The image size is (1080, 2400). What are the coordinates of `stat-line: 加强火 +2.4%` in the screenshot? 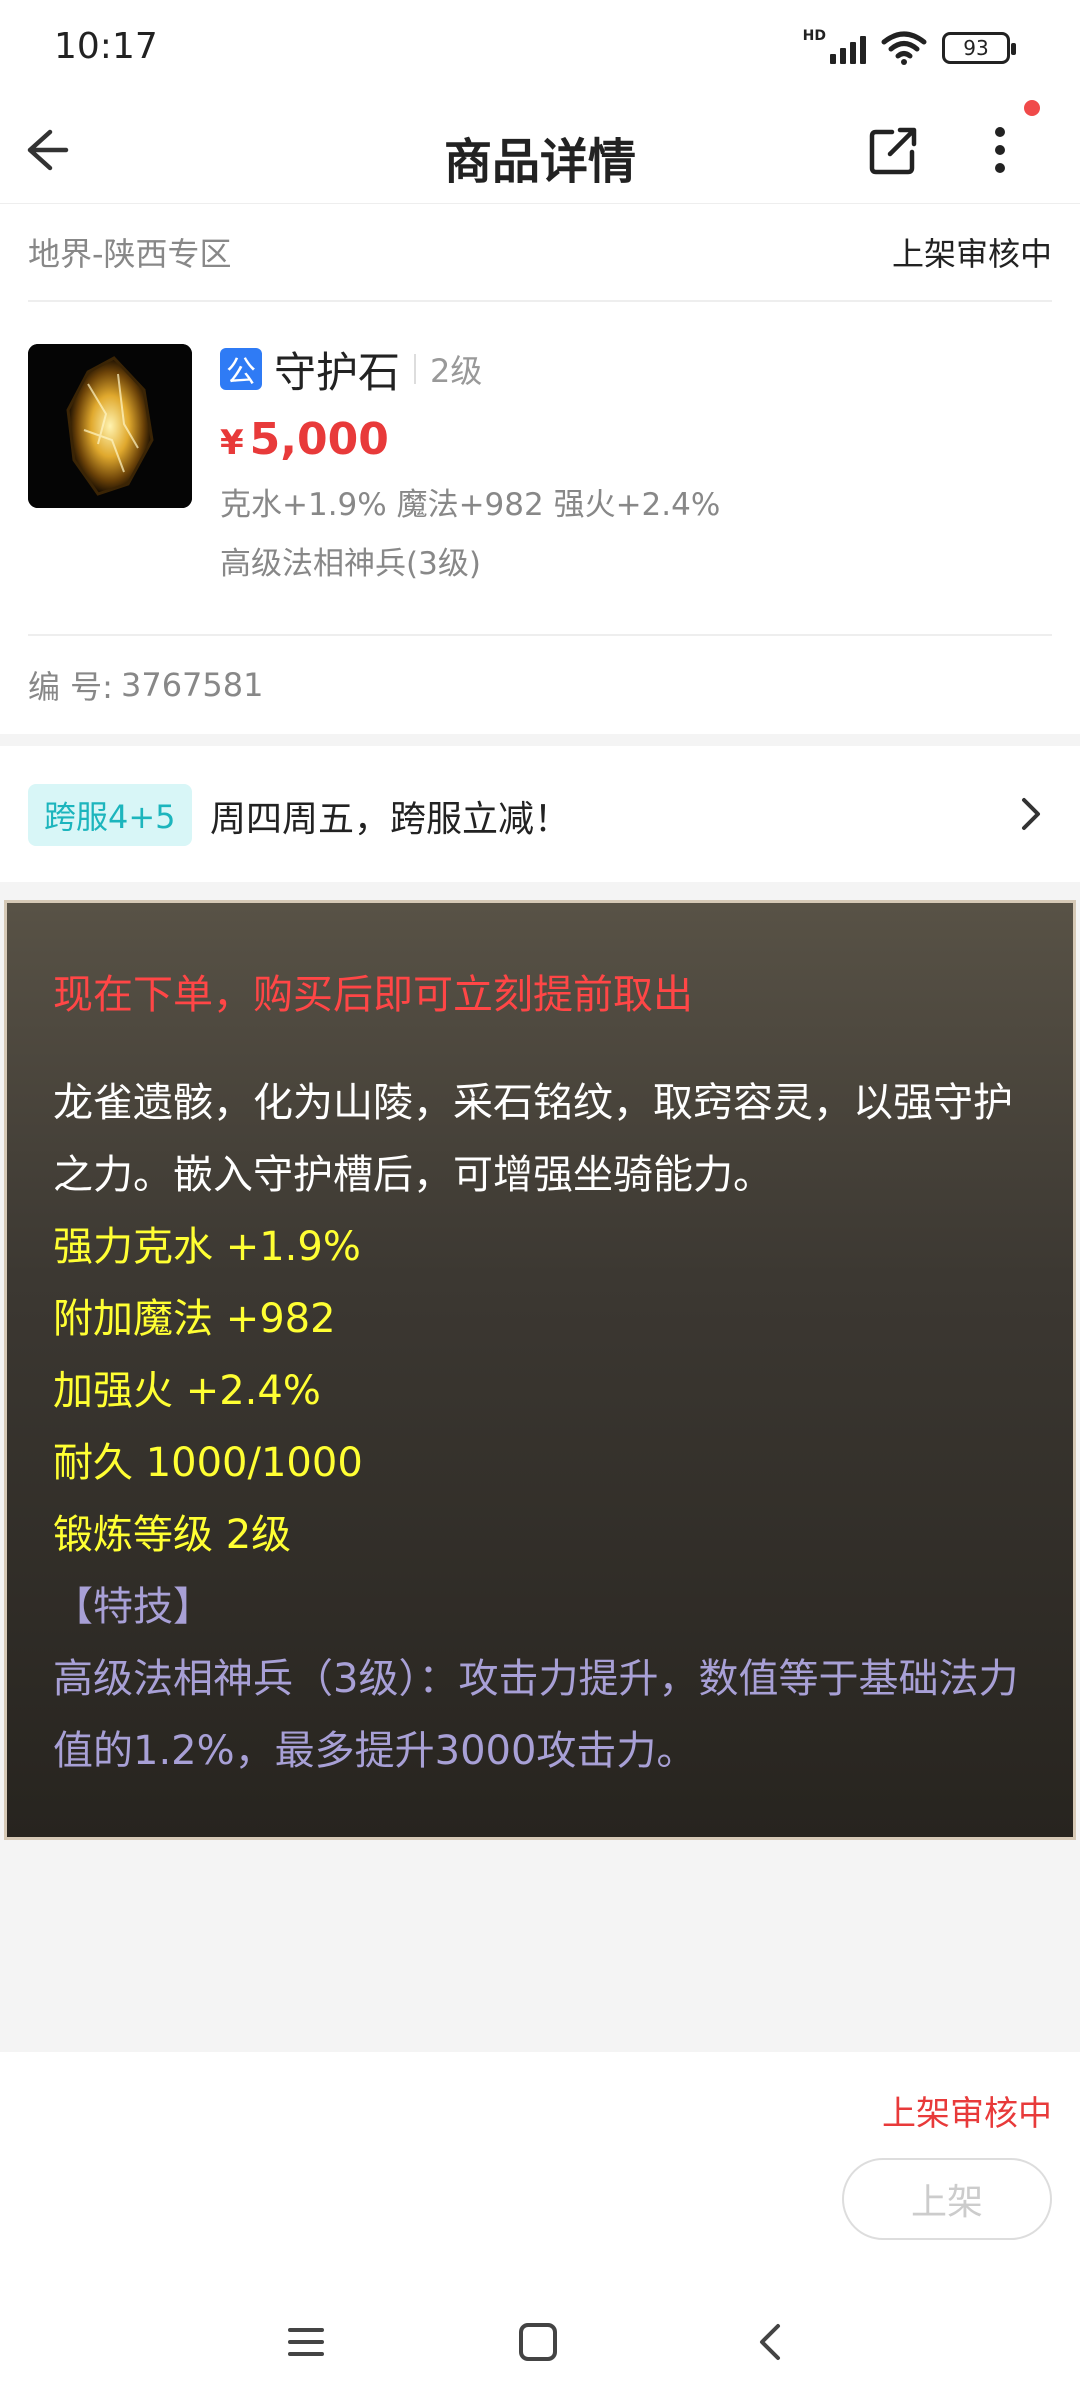 It's located at (187, 1391).